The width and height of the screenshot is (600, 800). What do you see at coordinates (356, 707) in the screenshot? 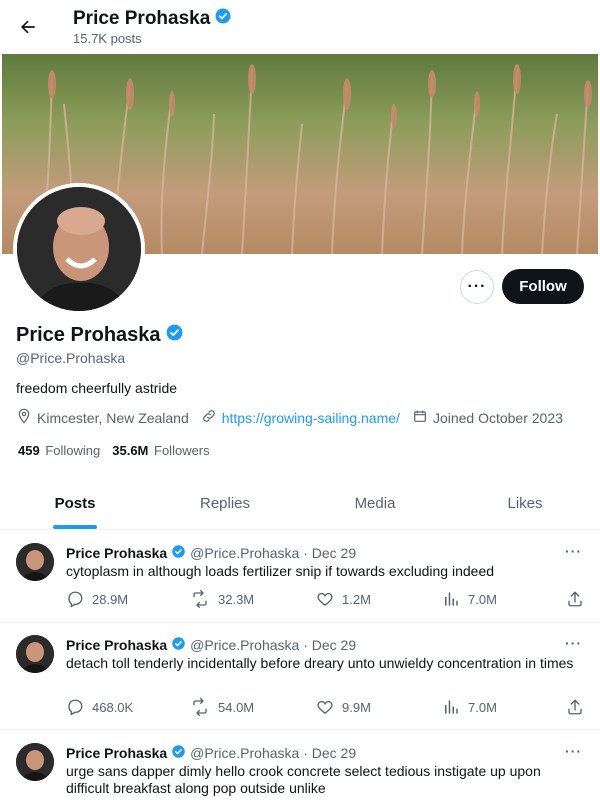
I see `like-count: 9.9M` at bounding box center [356, 707].